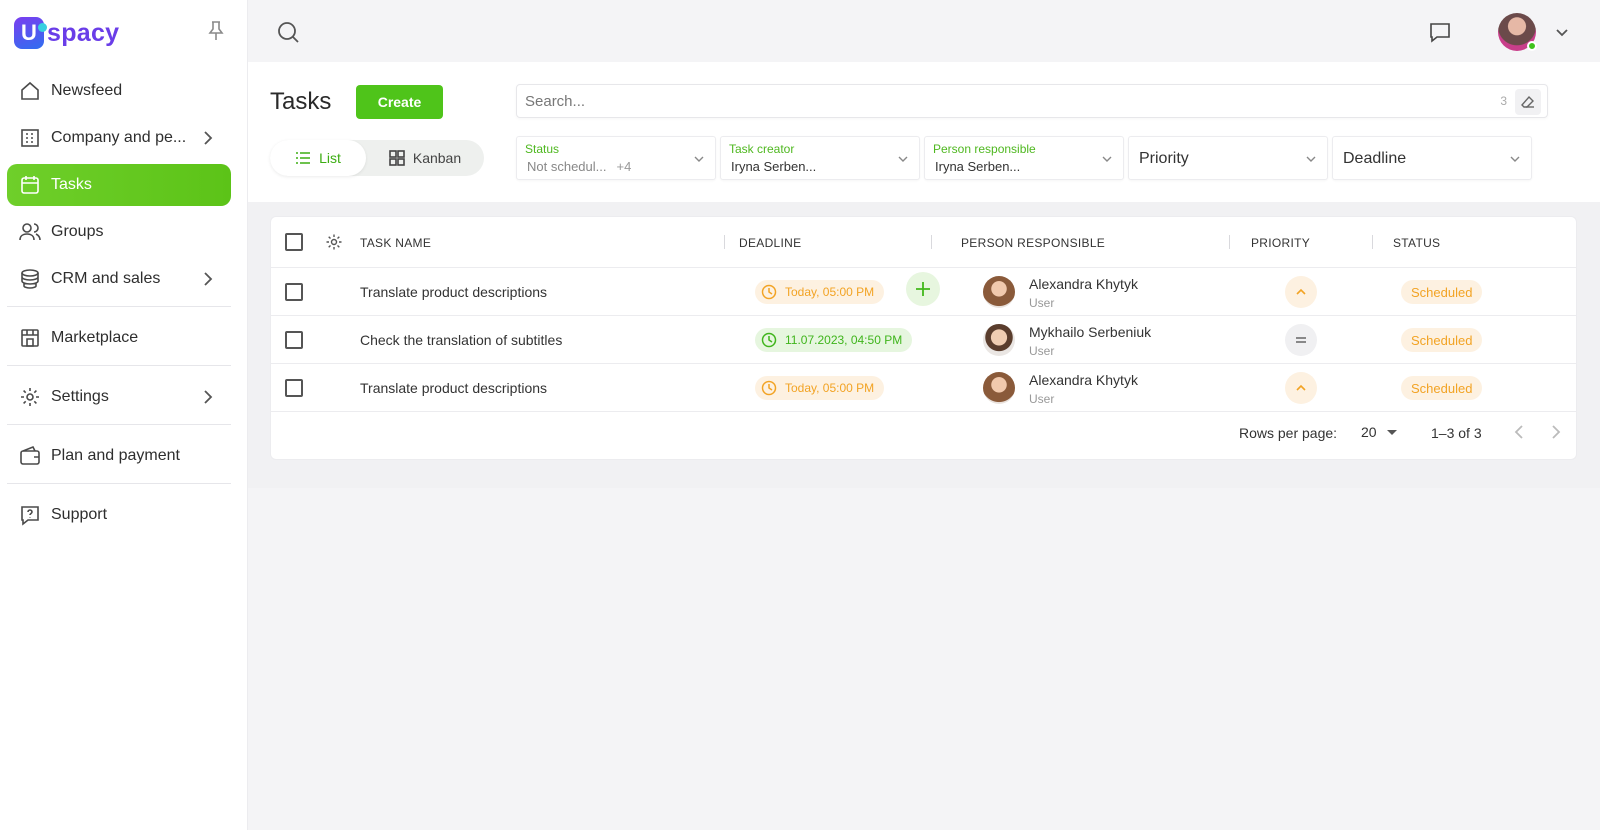 The image size is (1600, 830). Describe the element at coordinates (288, 32) in the screenshot. I see `search-icon` at that location.